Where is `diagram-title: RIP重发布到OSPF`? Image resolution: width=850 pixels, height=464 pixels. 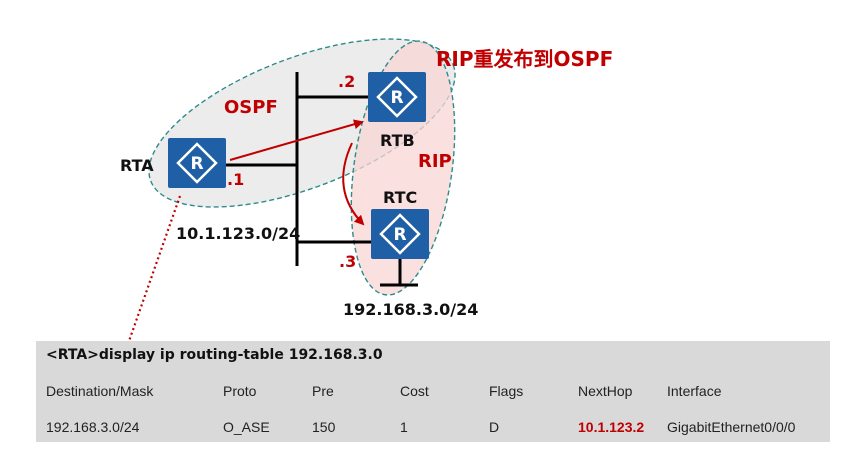 diagram-title: RIP重发布到OSPF is located at coordinates (525, 59).